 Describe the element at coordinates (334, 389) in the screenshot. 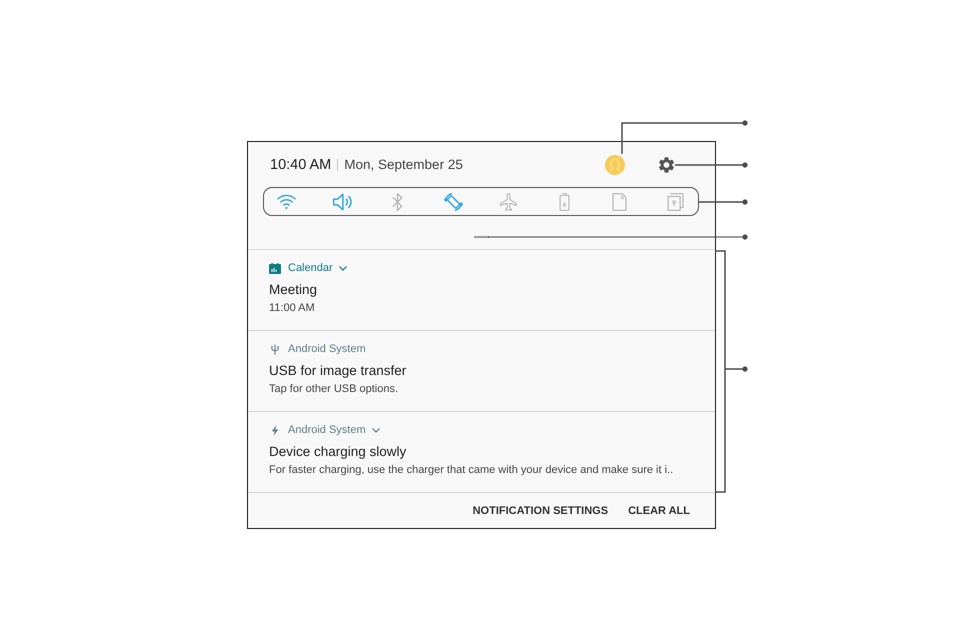

I see `notification-text: Tap for other USB options.` at that location.